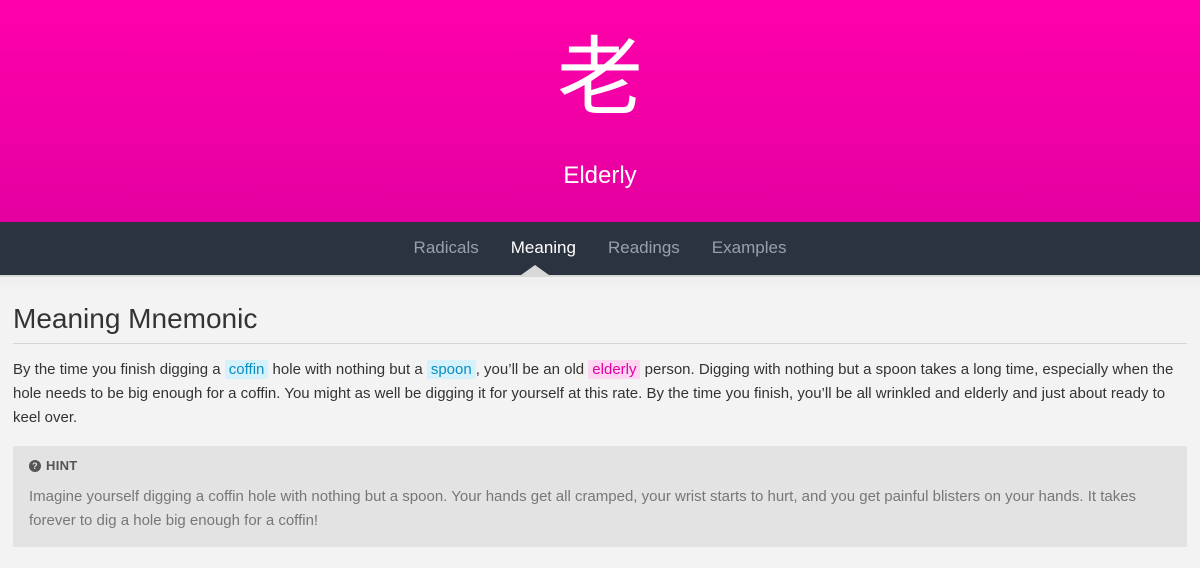  What do you see at coordinates (600, 465) in the screenshot?
I see `hint-header: ? HINT` at bounding box center [600, 465].